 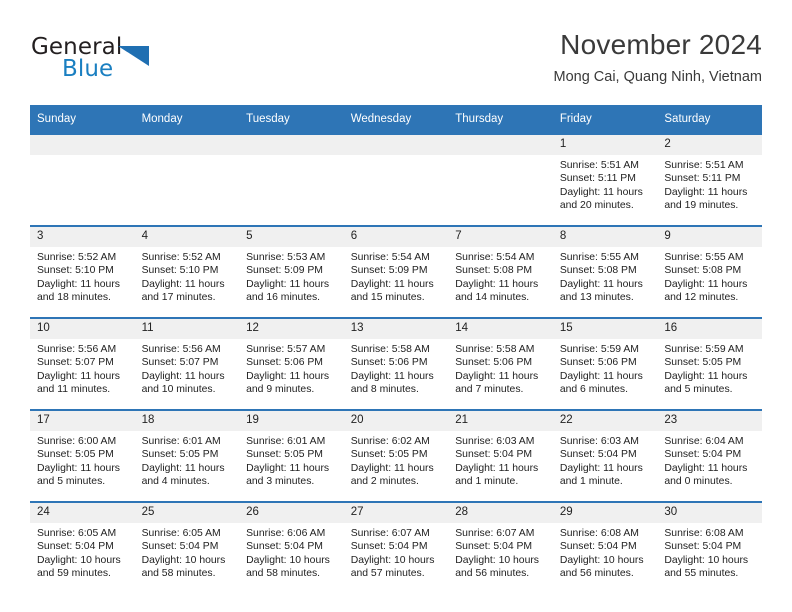 I want to click on day-number: 3, so click(x=82, y=237).